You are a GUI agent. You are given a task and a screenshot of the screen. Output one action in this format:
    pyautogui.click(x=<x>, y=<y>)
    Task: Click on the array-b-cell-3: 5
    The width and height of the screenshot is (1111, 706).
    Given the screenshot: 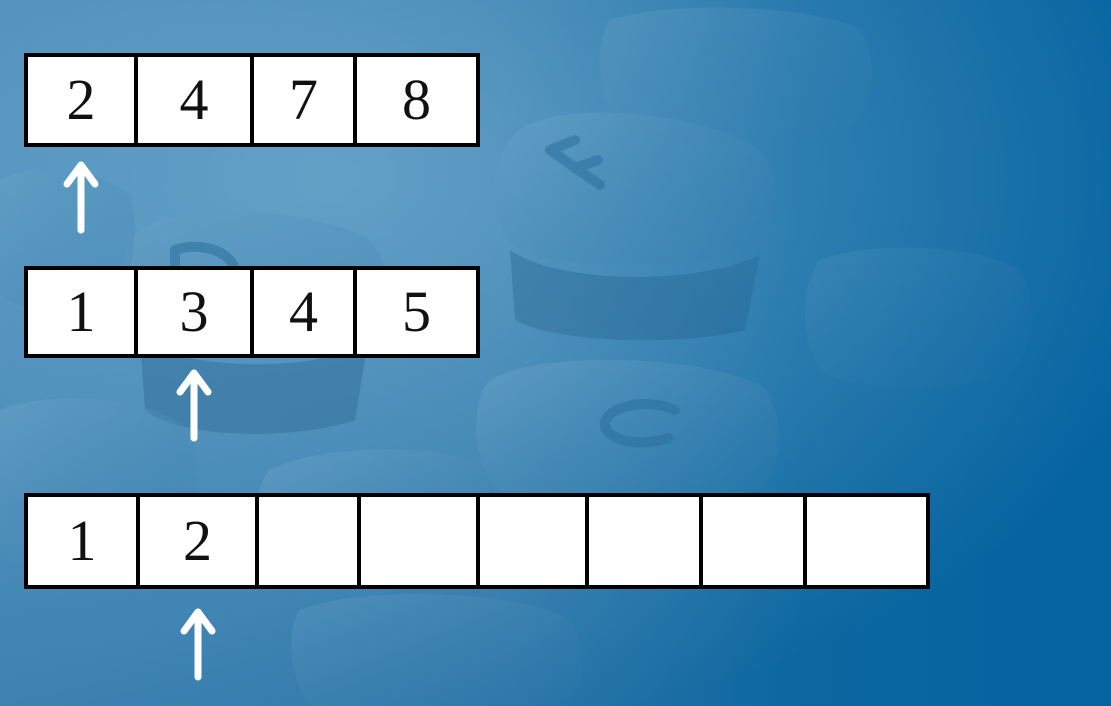 What is the action you would take?
    pyautogui.click(x=416, y=312)
    